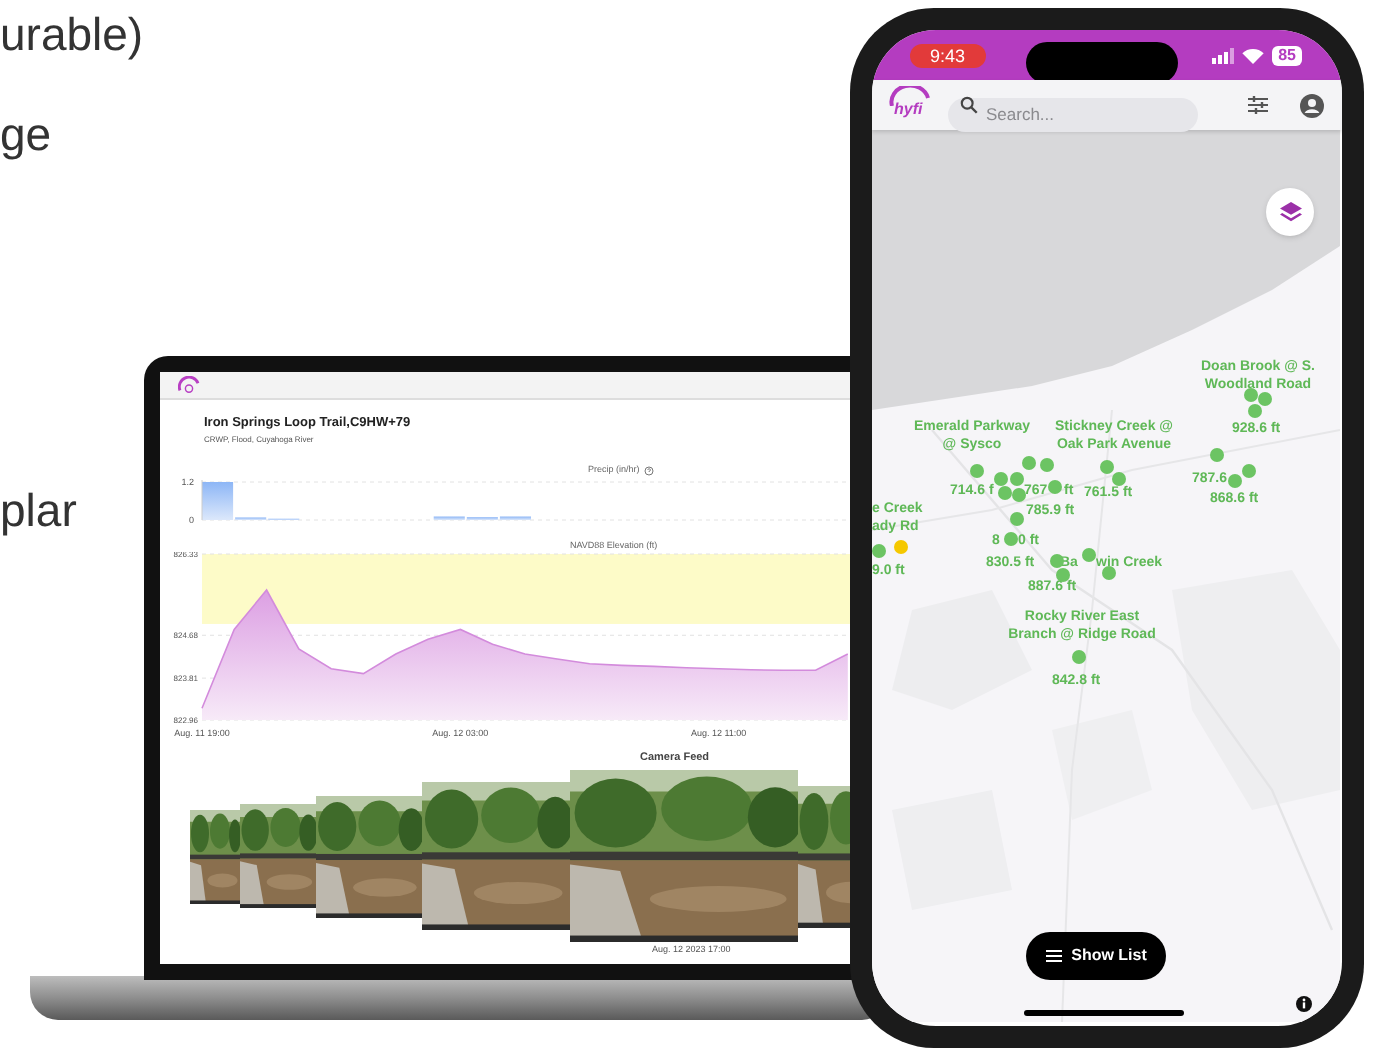 This screenshot has width=1376, height=1050. Describe the element at coordinates (1312, 105) in the screenshot. I see `account-icon` at that location.